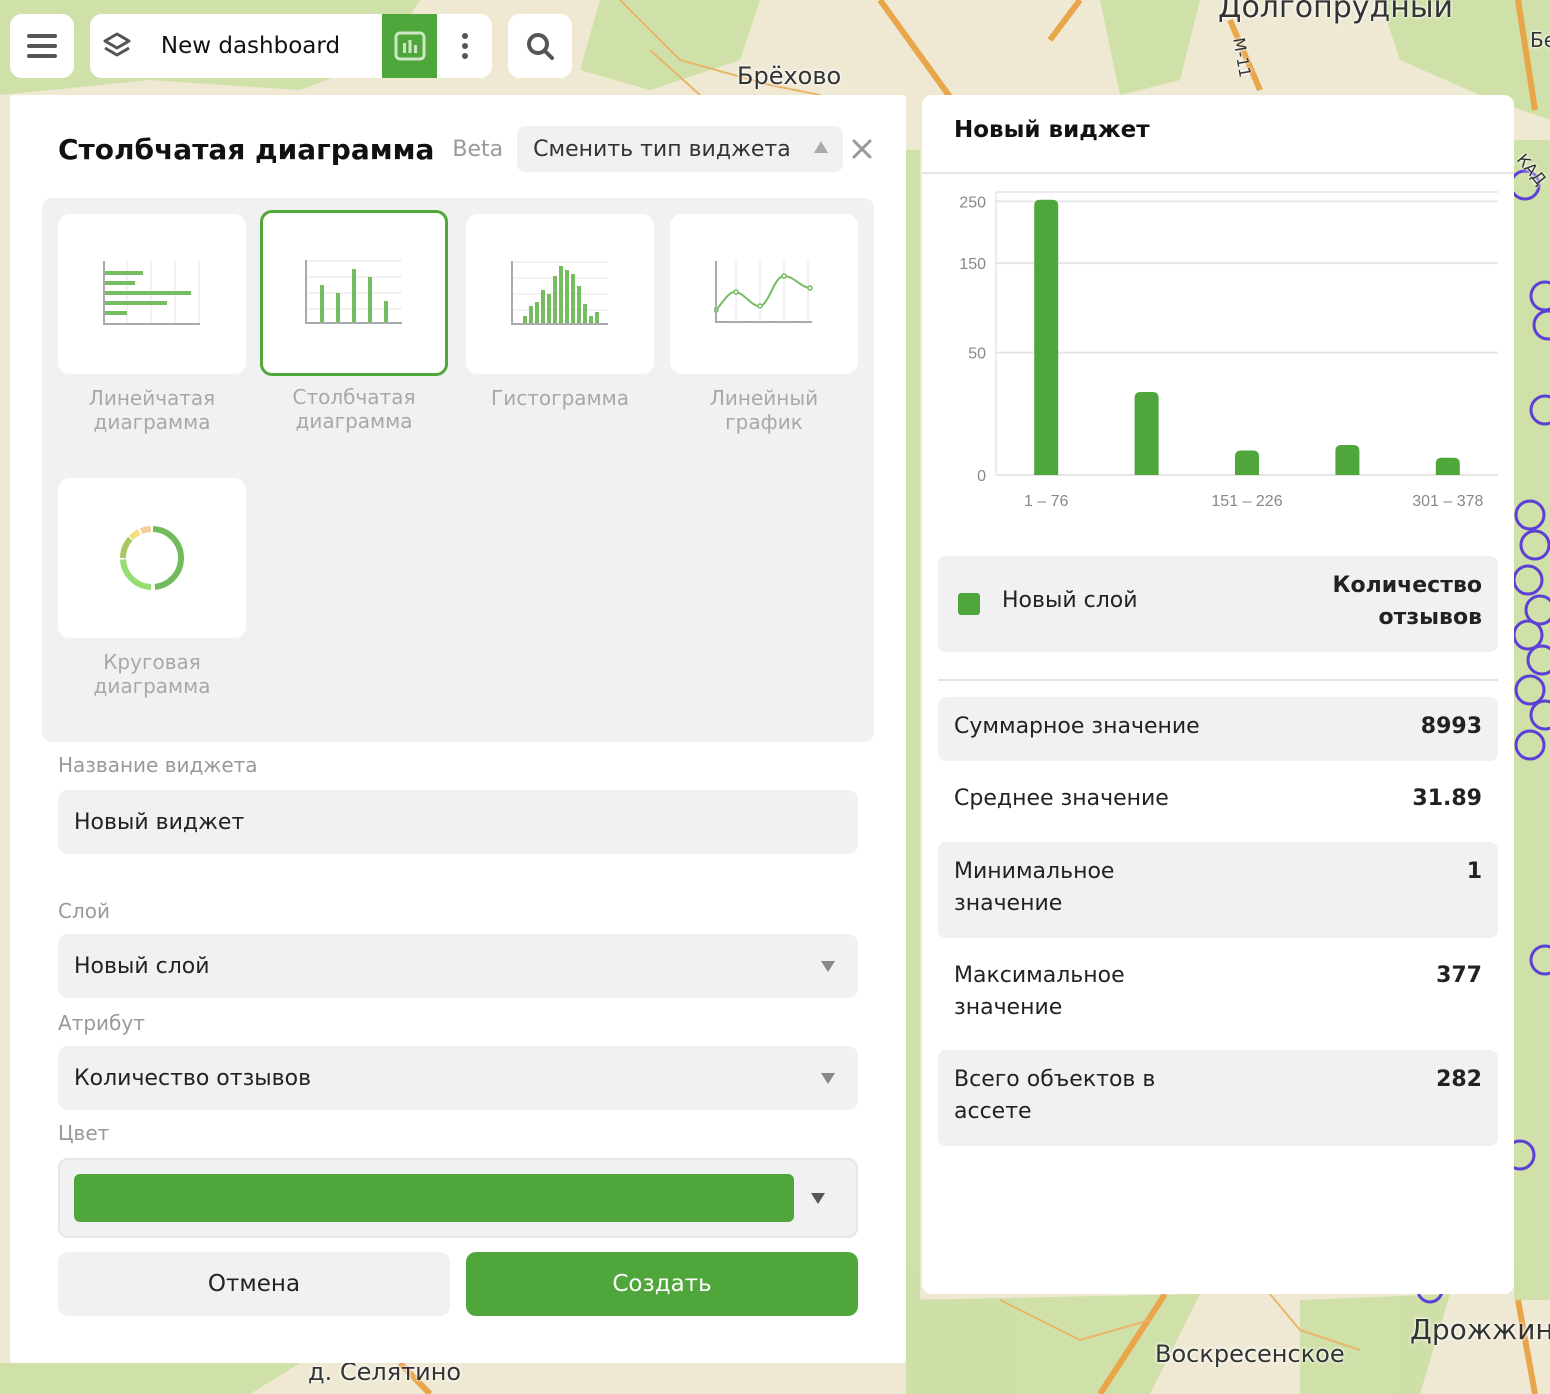  What do you see at coordinates (84, 911) in the screenshot?
I see `layer-label: Слой` at bounding box center [84, 911].